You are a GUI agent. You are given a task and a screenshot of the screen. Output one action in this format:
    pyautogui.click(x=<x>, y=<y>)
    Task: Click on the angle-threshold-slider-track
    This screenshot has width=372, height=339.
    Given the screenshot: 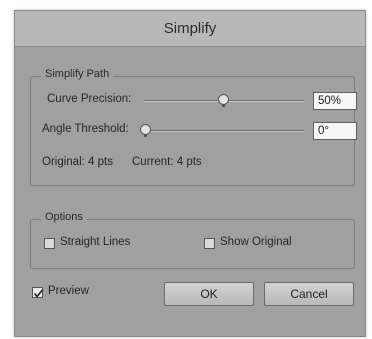 What is the action you would take?
    pyautogui.click(x=225, y=131)
    